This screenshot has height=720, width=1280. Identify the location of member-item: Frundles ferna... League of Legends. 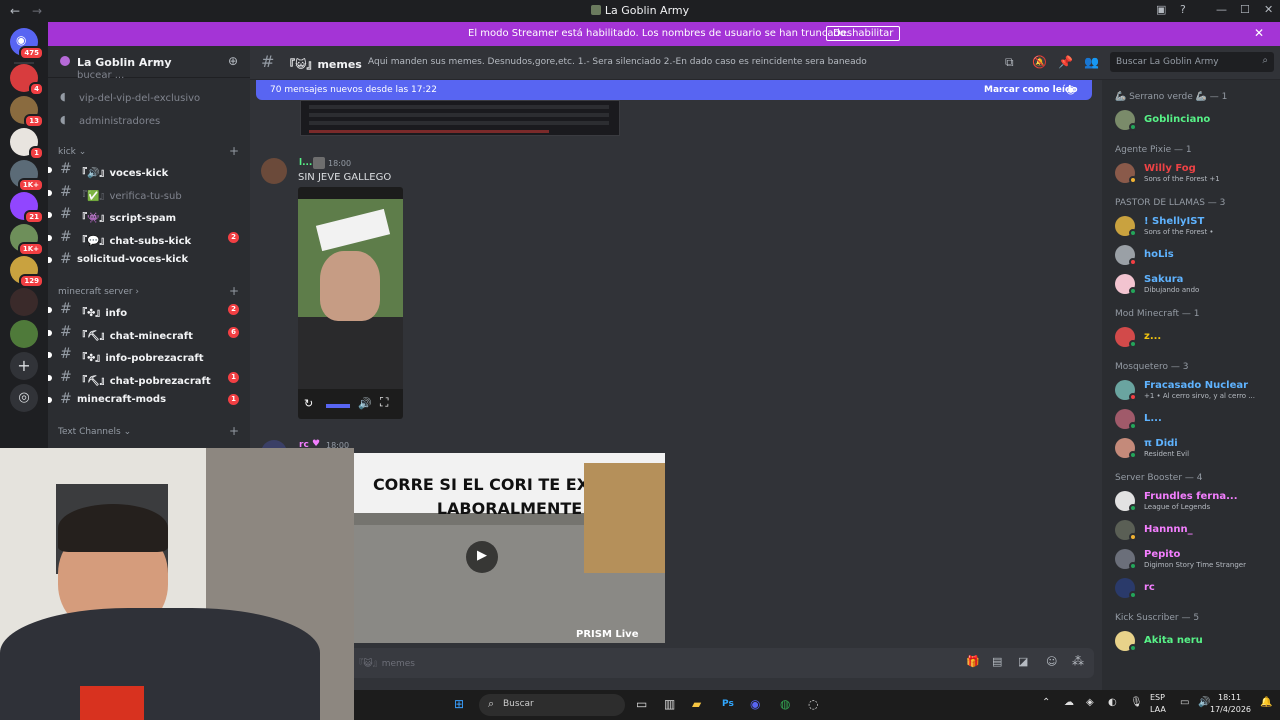
(1195, 501).